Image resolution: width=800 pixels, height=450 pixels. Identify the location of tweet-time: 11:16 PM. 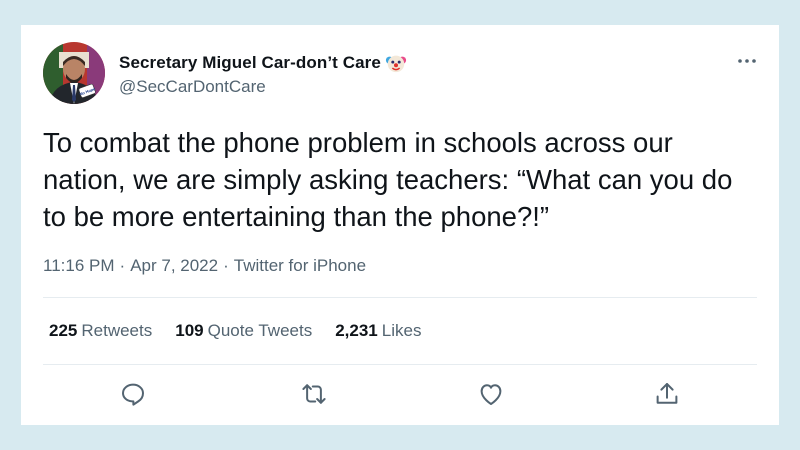
(79, 266).